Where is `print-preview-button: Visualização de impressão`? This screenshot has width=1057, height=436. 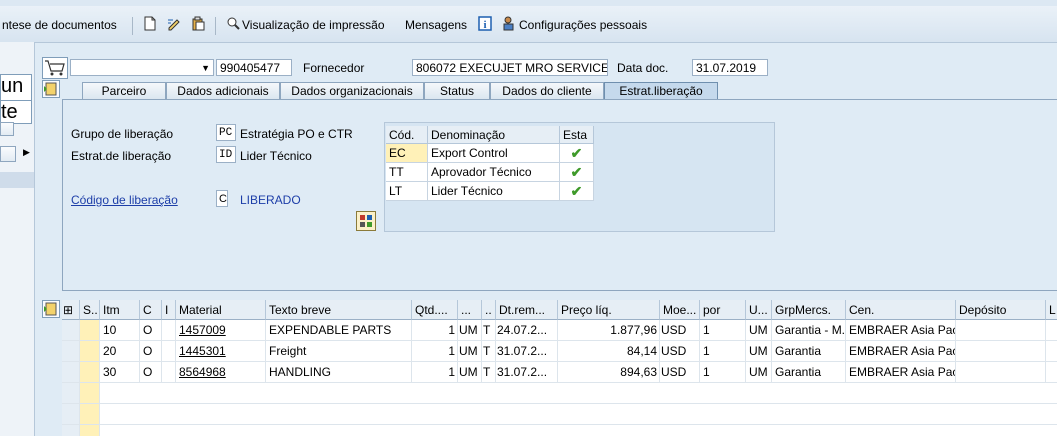
print-preview-button: Visualização de impressão is located at coordinates (313, 25).